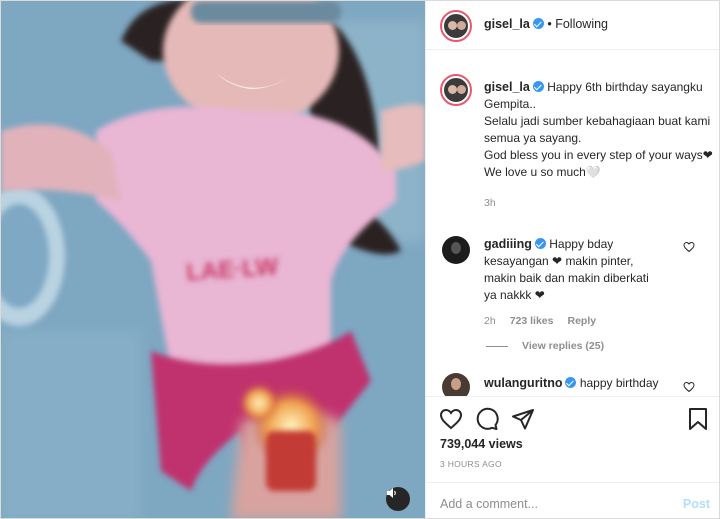 This screenshot has width=720, height=519. Describe the element at coordinates (451, 419) in the screenshot. I see `heart-icon` at that location.